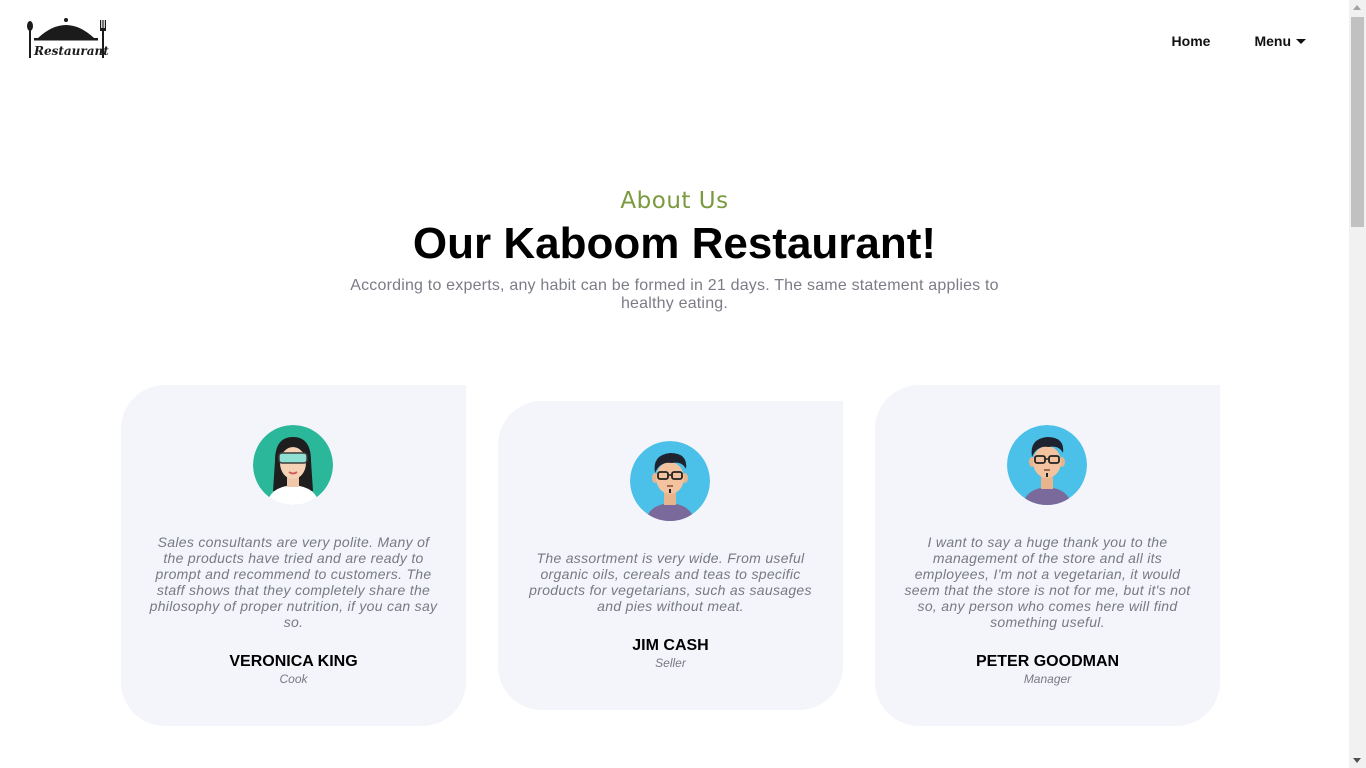  I want to click on testimonial-name: PETER GOODMAN, so click(1047, 661).